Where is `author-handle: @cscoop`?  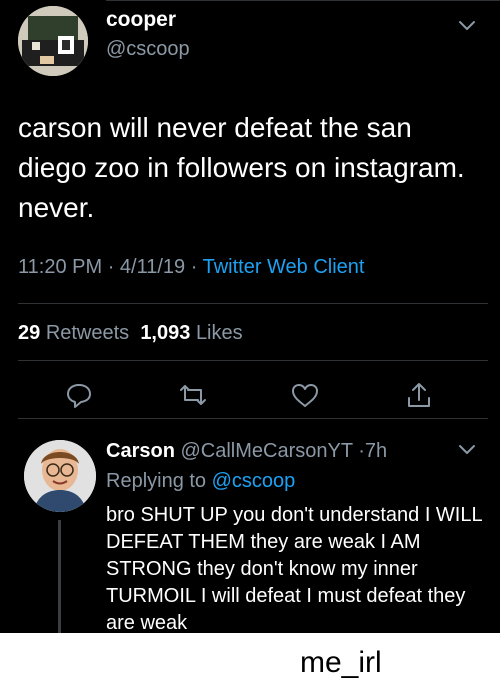
author-handle: @cscoop is located at coordinates (148, 49).